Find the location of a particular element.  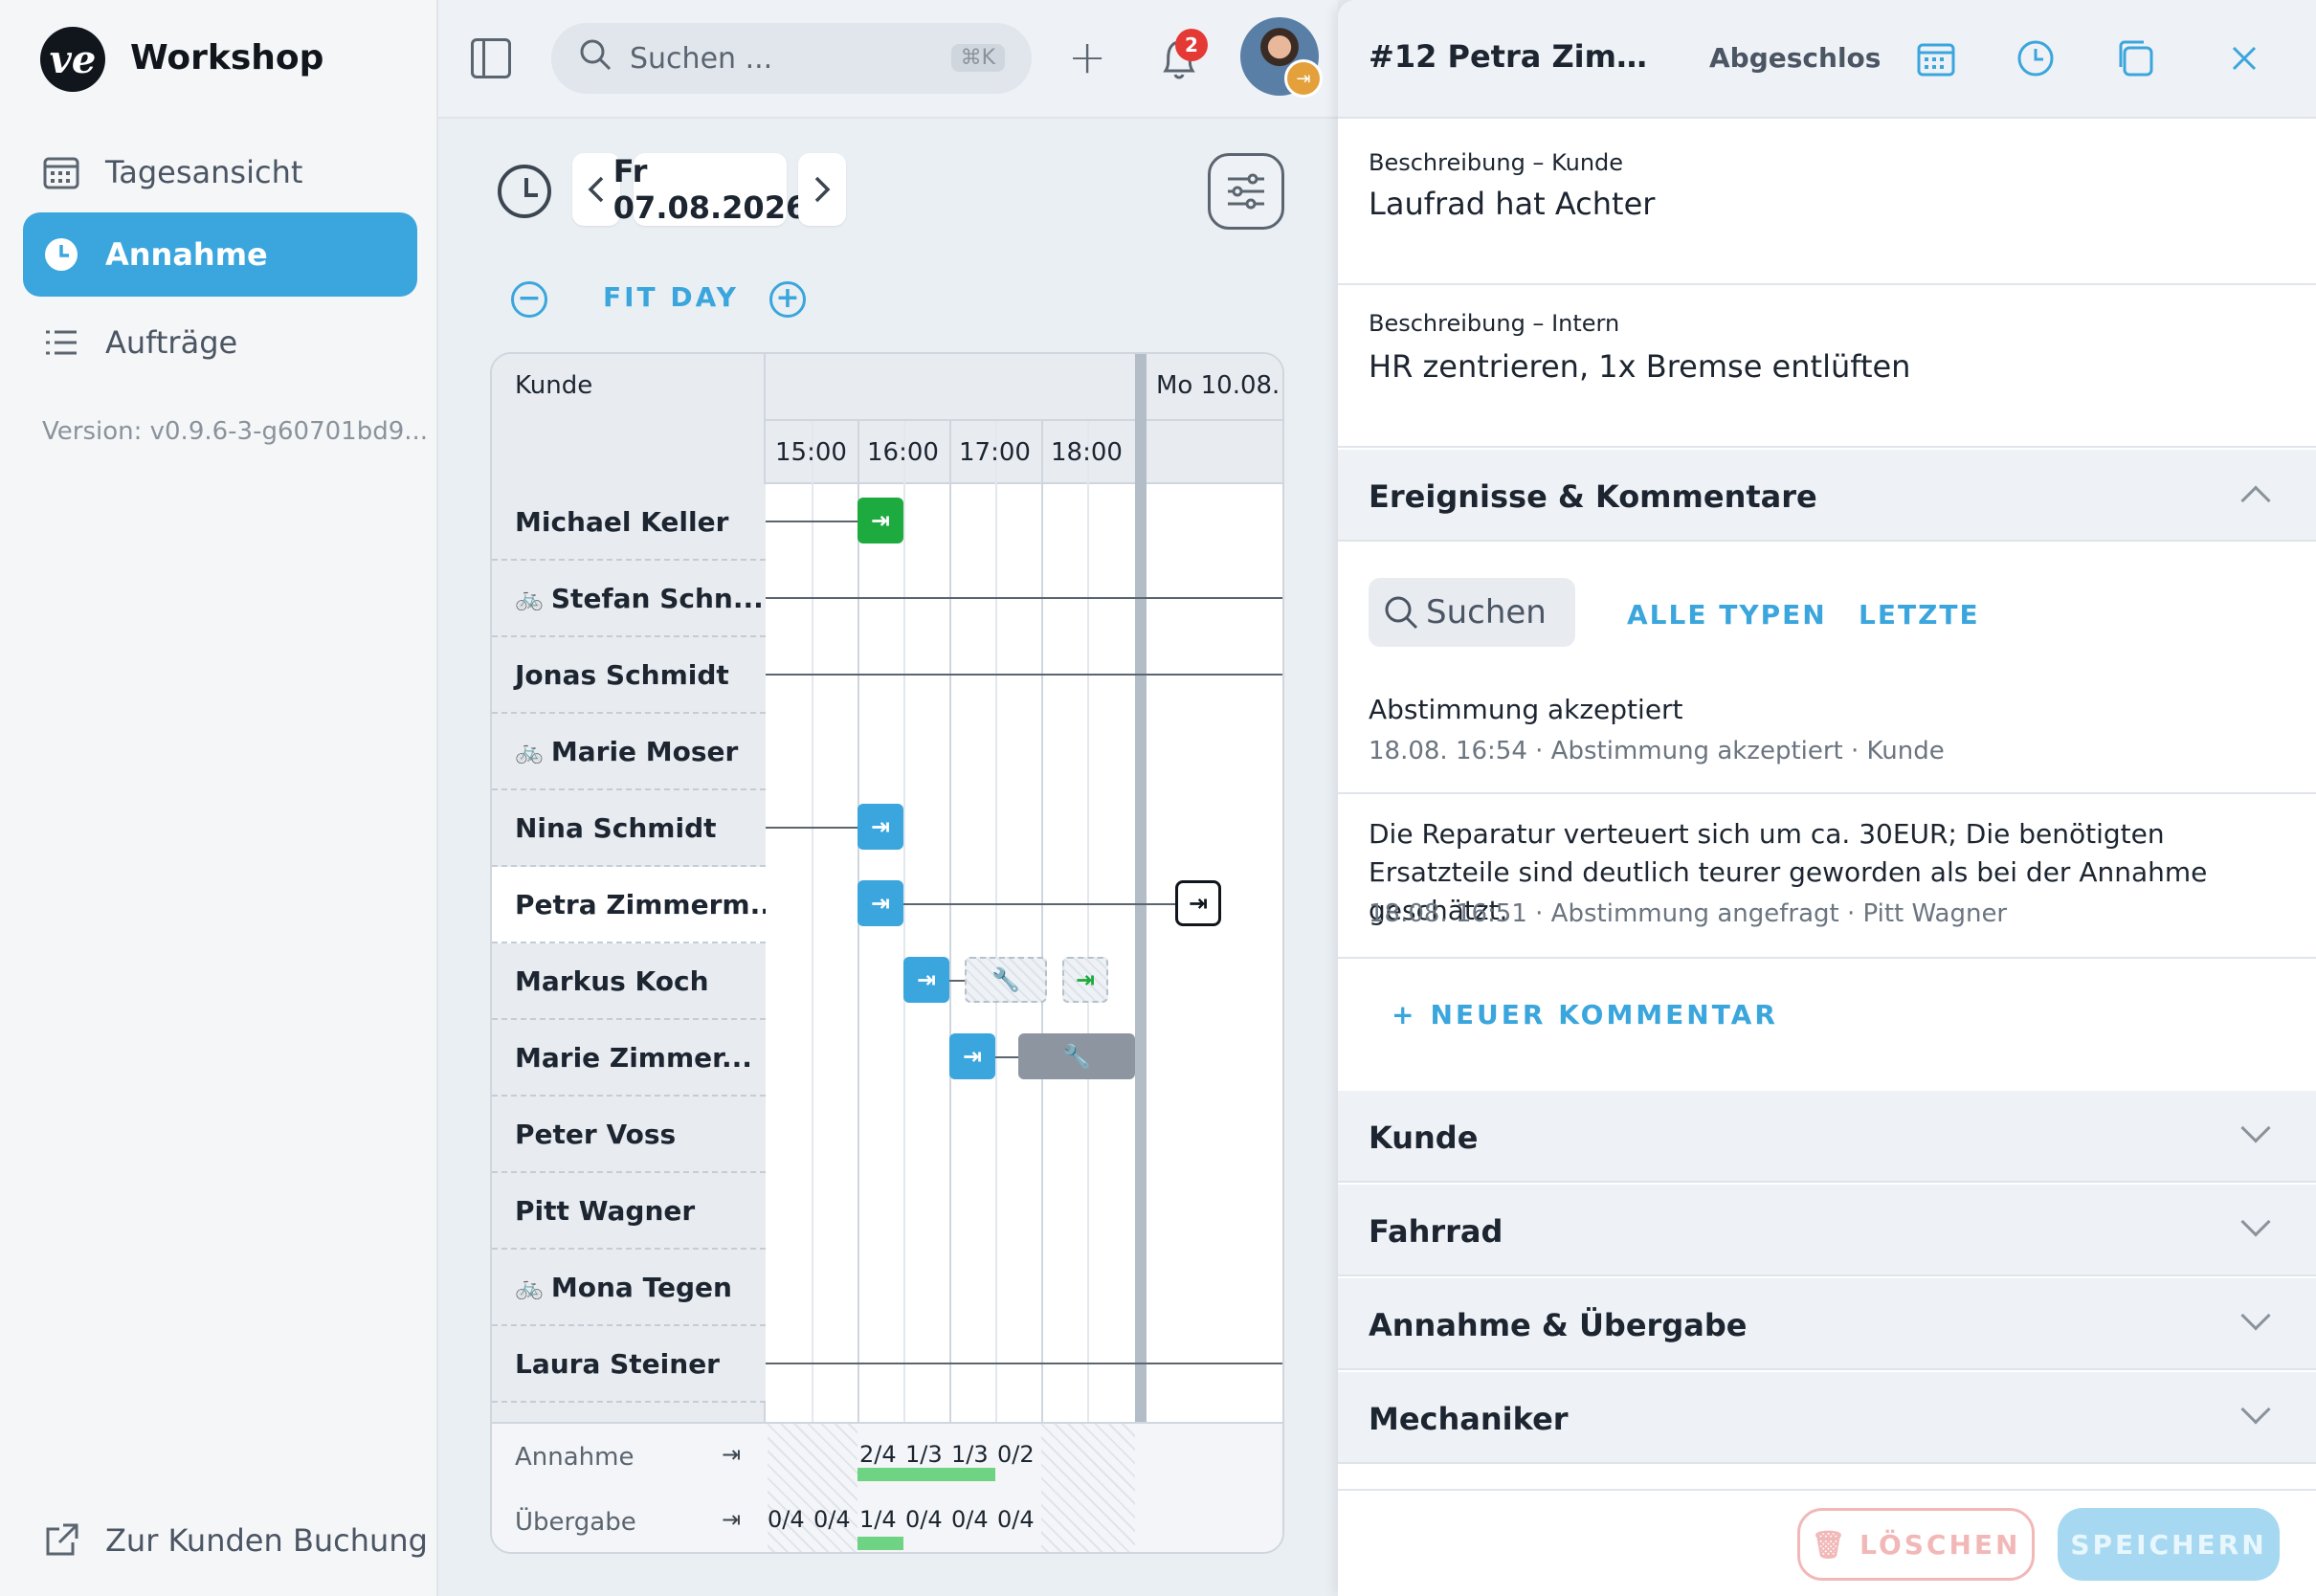

table-row-selected: Petra Zimmerm... ⇥ ⇥ is located at coordinates (887, 905).